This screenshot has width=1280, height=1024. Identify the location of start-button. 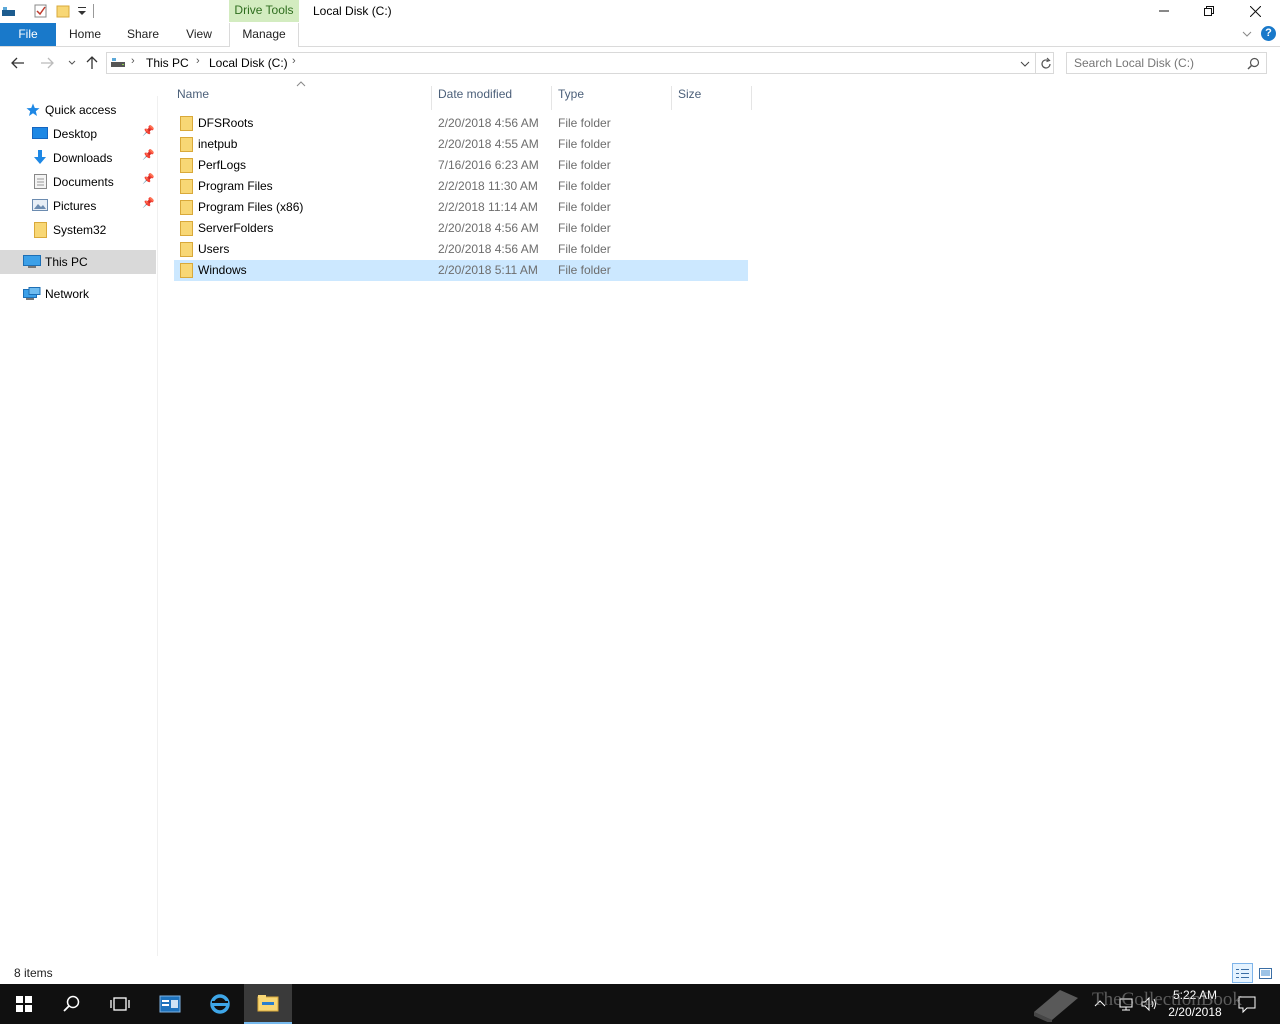
(24, 1004).